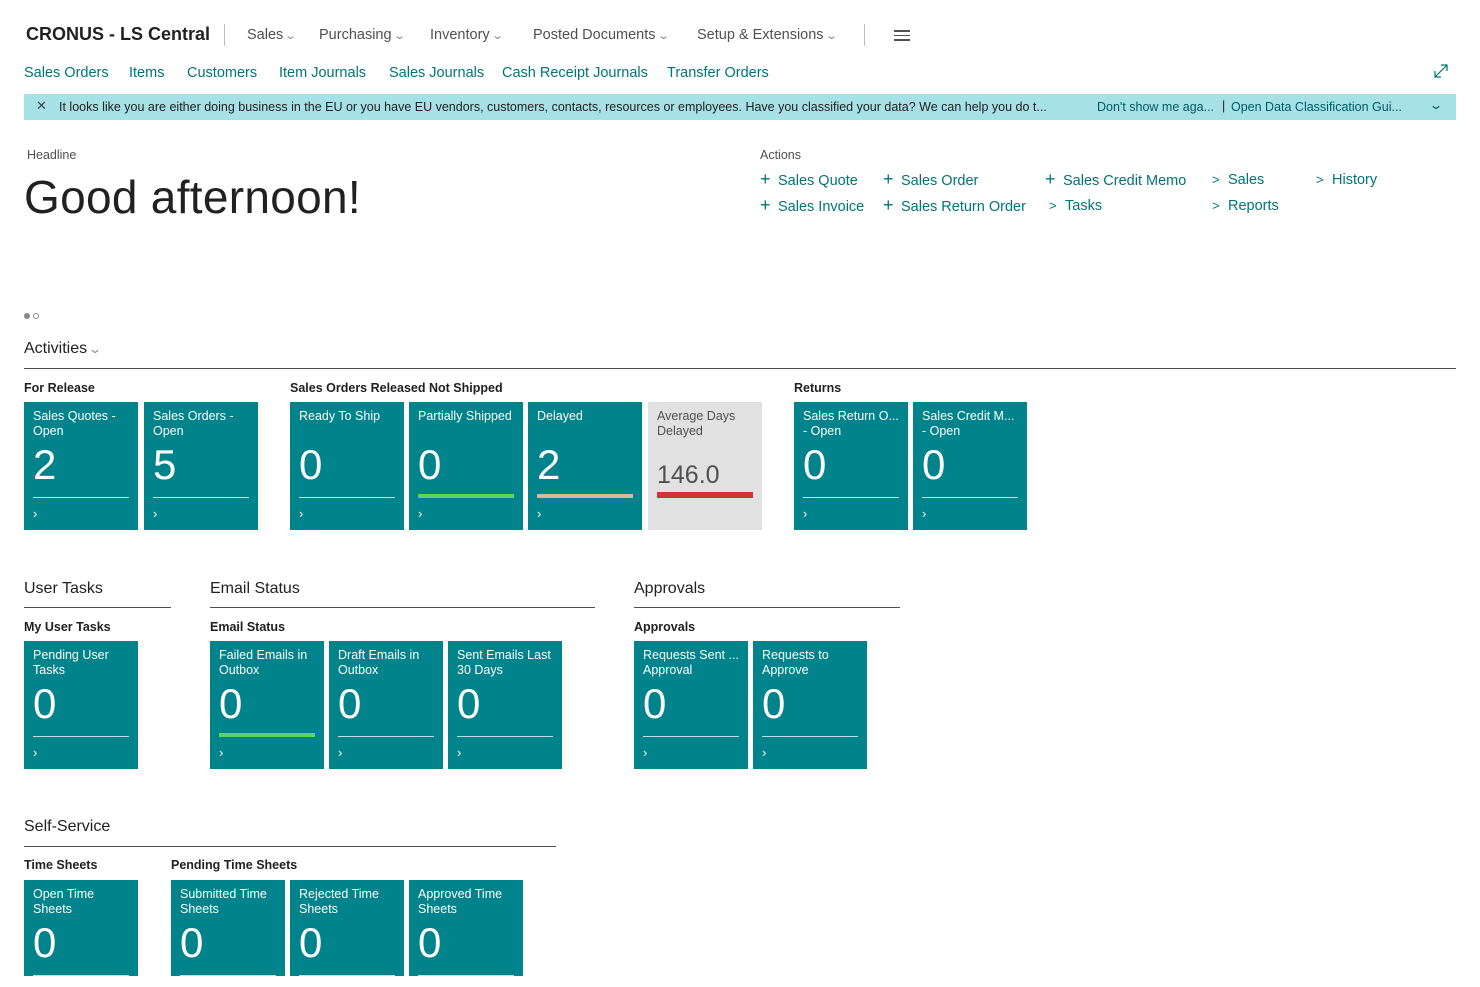 This screenshot has width=1480, height=987. What do you see at coordinates (347, 928) in the screenshot?
I see `tile-rejected-time-sheets: Rejected Time Sheets 0` at bounding box center [347, 928].